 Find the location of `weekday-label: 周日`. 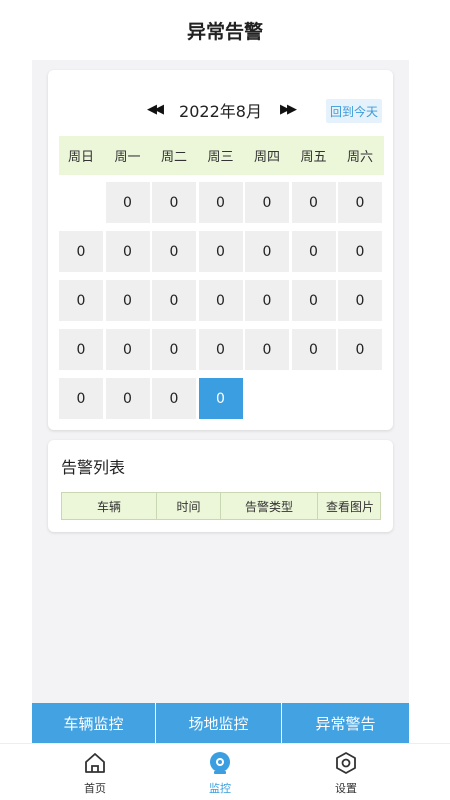

weekday-label: 周日 is located at coordinates (80, 157).